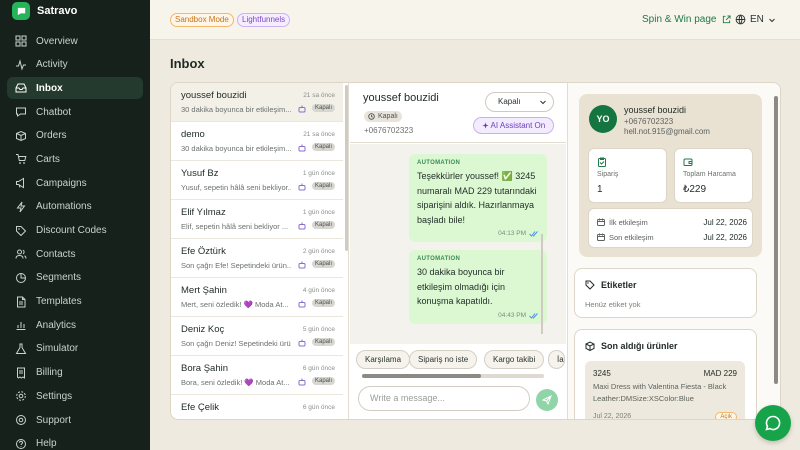 Image resolution: width=800 pixels, height=450 pixels. What do you see at coordinates (57, 349) in the screenshot?
I see `sidebar-item-label: Simulator` at bounding box center [57, 349].